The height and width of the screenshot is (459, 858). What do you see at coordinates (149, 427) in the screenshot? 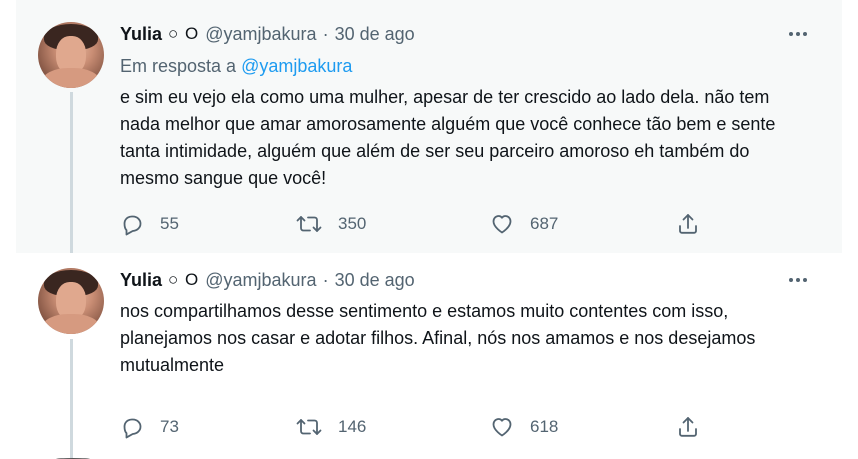
I see `reply-button: 73` at bounding box center [149, 427].